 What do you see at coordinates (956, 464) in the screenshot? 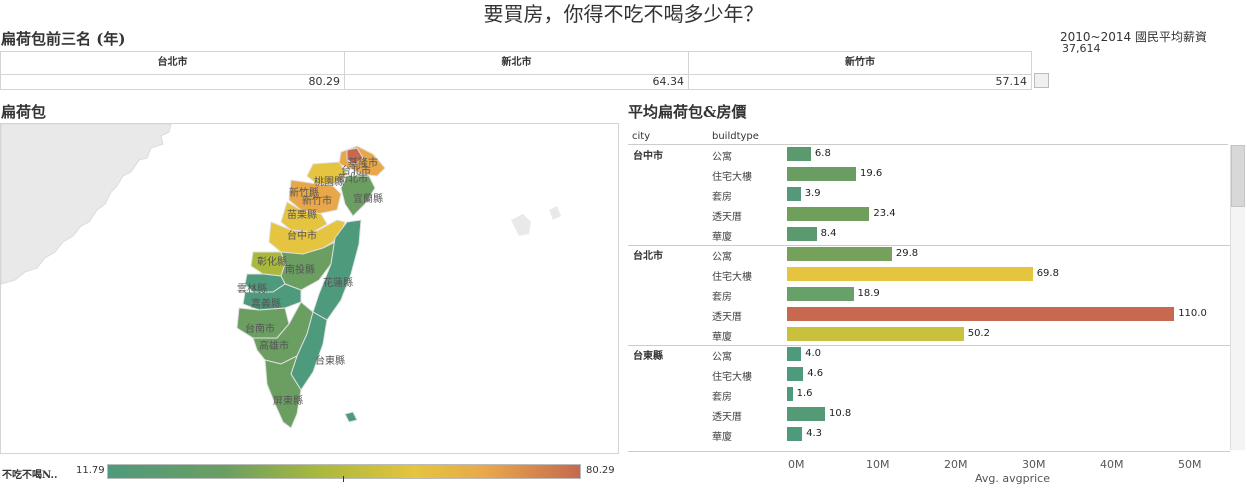
I see `x-tick-label: 20M` at bounding box center [956, 464].